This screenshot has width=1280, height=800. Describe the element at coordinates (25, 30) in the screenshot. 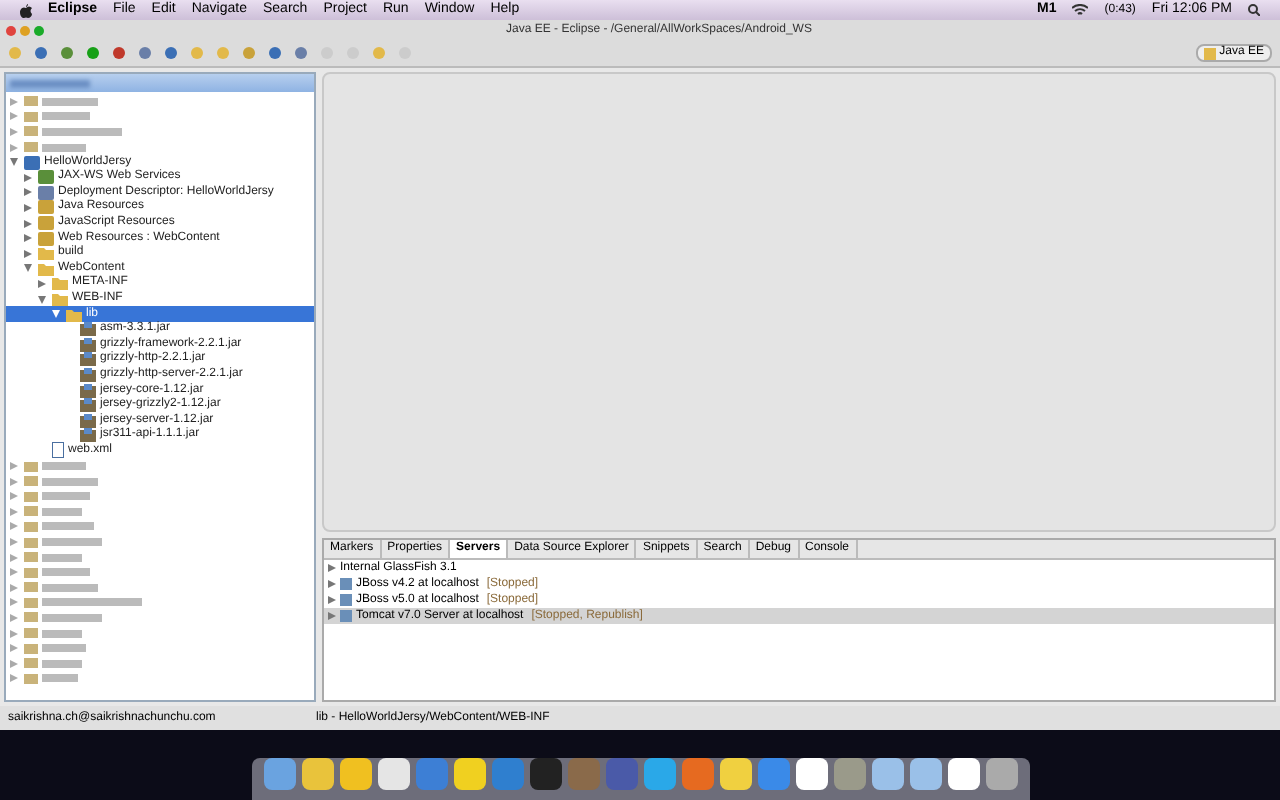

I see `minimize-window-button` at that location.